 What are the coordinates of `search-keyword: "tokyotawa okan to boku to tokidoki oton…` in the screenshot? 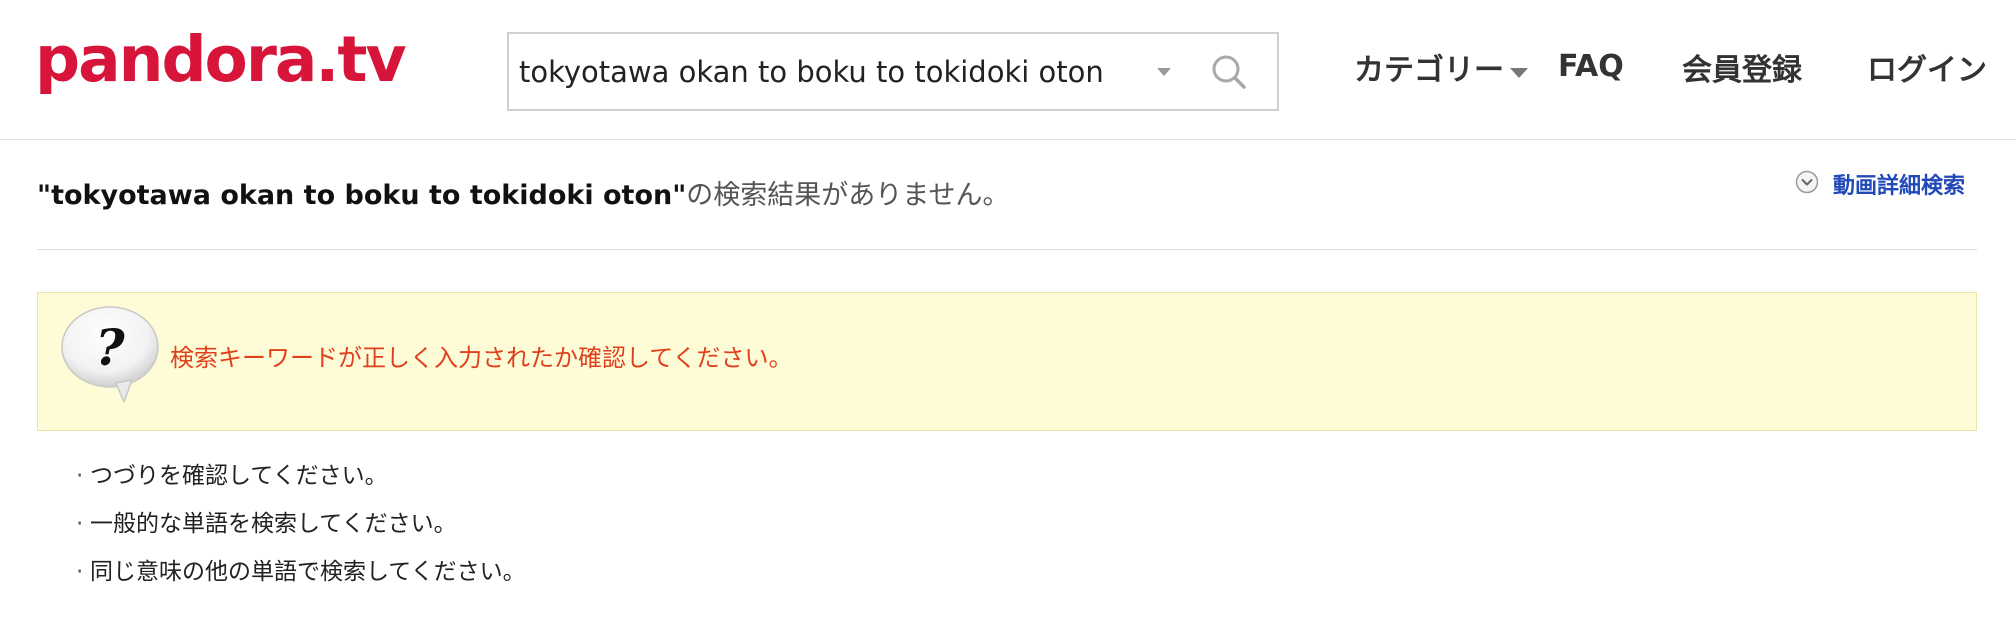 It's located at (362, 195).